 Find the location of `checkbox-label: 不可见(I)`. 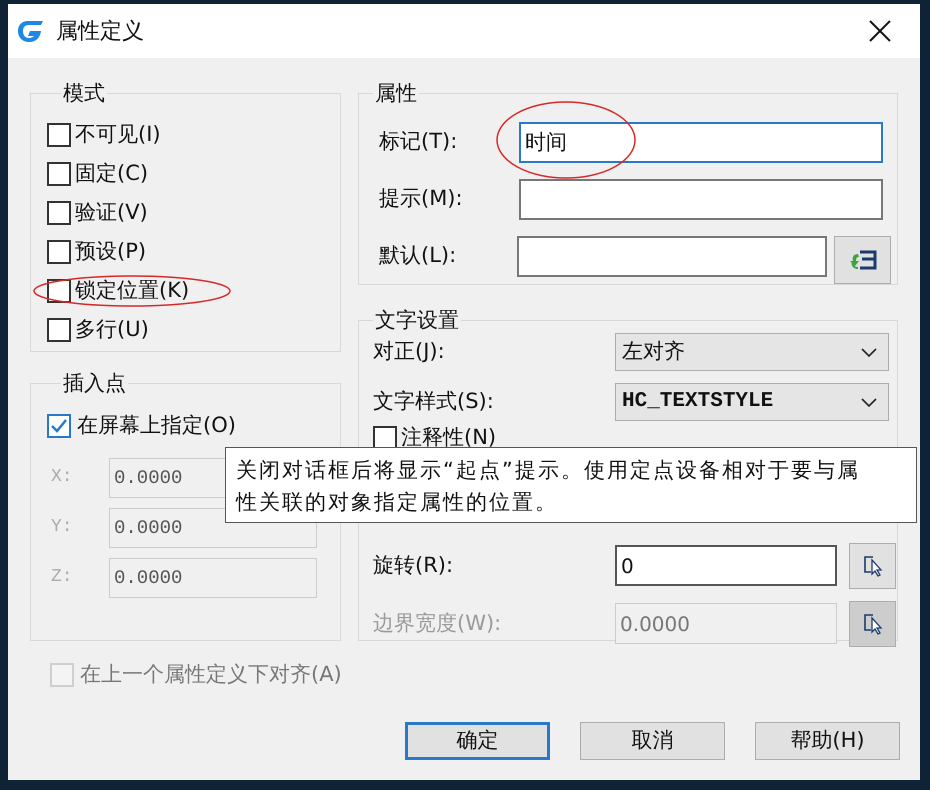

checkbox-label: 不可见(I) is located at coordinates (118, 134).